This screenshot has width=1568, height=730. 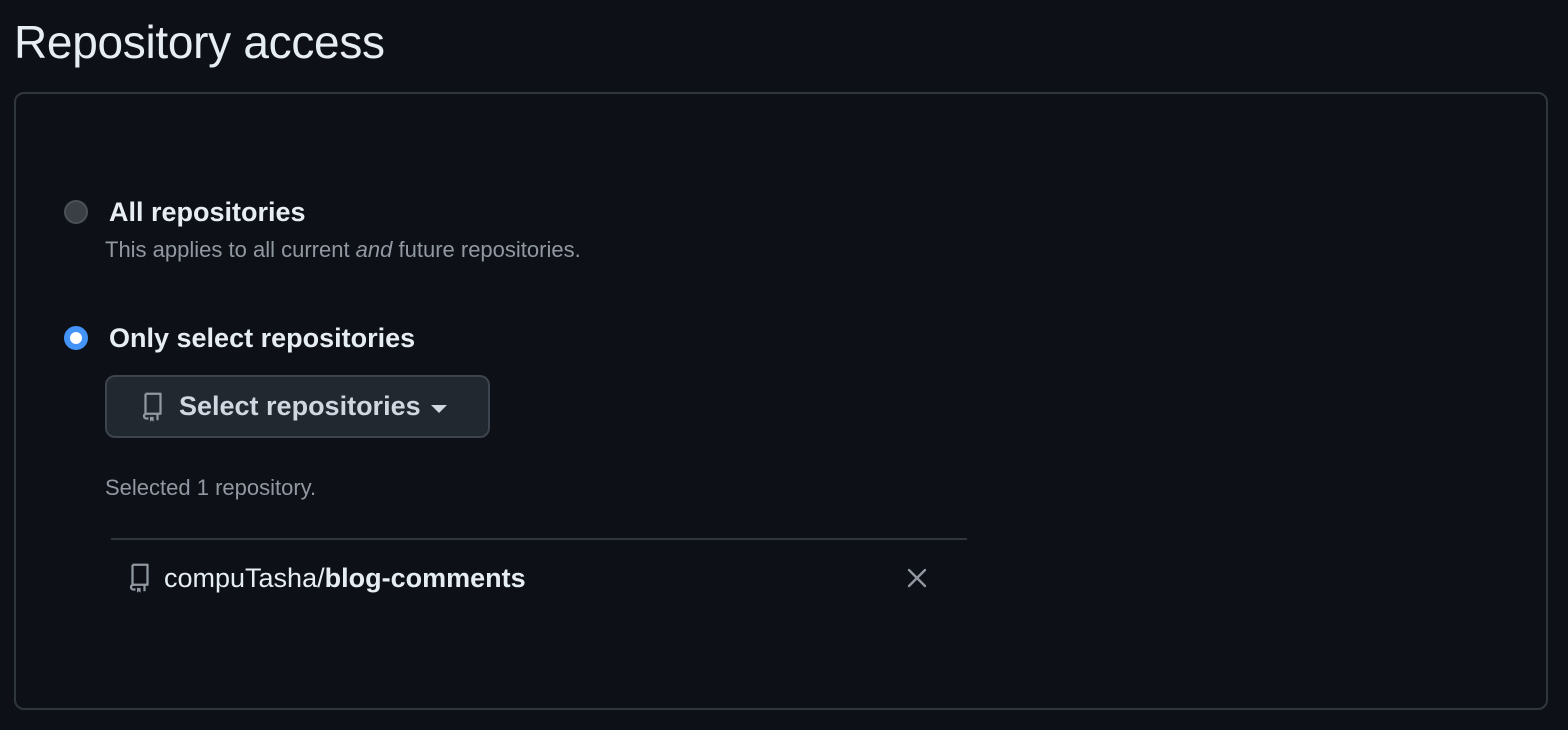 What do you see at coordinates (345, 577) in the screenshot?
I see `repository-name: compuTasha/blog-comments` at bounding box center [345, 577].